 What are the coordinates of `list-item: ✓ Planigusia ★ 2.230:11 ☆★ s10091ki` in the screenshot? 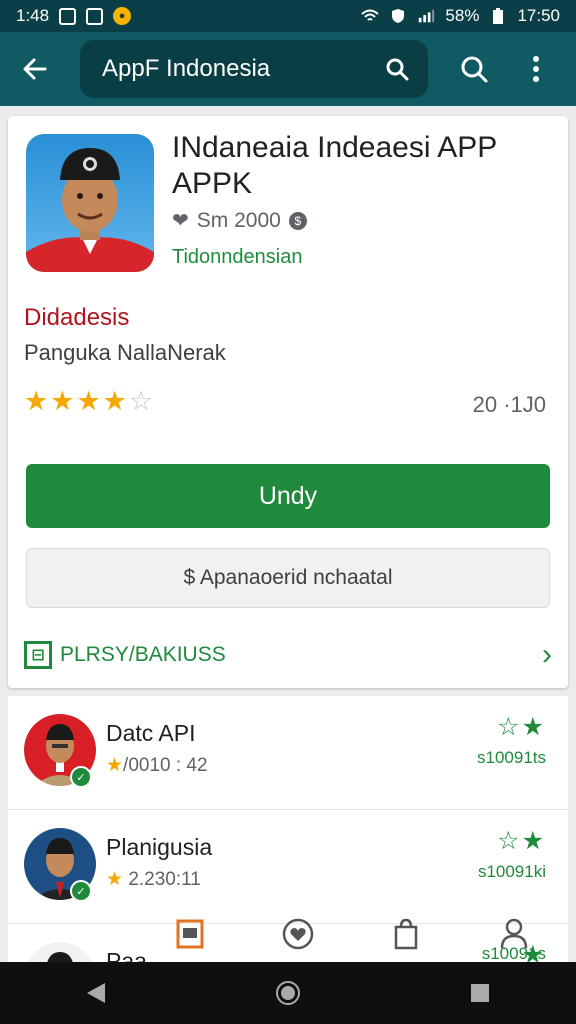 It's located at (288, 867).